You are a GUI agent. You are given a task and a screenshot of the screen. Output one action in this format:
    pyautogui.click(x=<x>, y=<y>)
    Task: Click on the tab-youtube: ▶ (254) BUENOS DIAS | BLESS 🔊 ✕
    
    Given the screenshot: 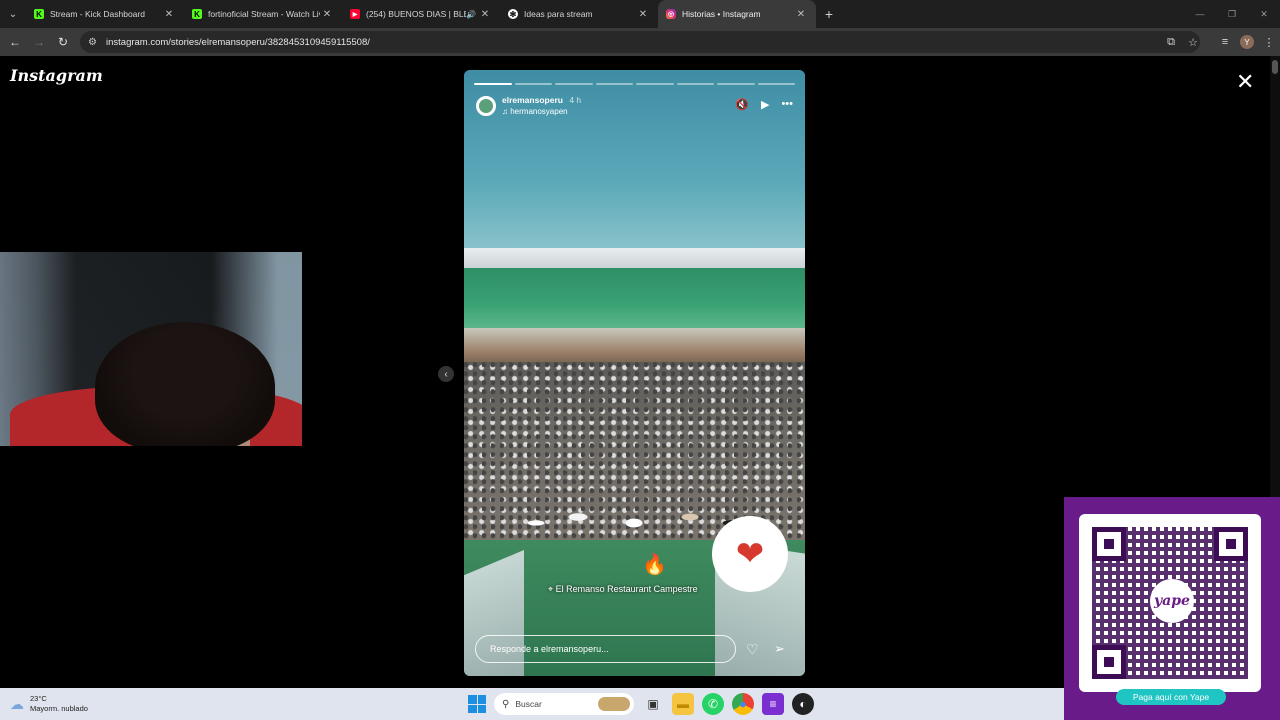 What is the action you would take?
    pyautogui.click(x=421, y=14)
    